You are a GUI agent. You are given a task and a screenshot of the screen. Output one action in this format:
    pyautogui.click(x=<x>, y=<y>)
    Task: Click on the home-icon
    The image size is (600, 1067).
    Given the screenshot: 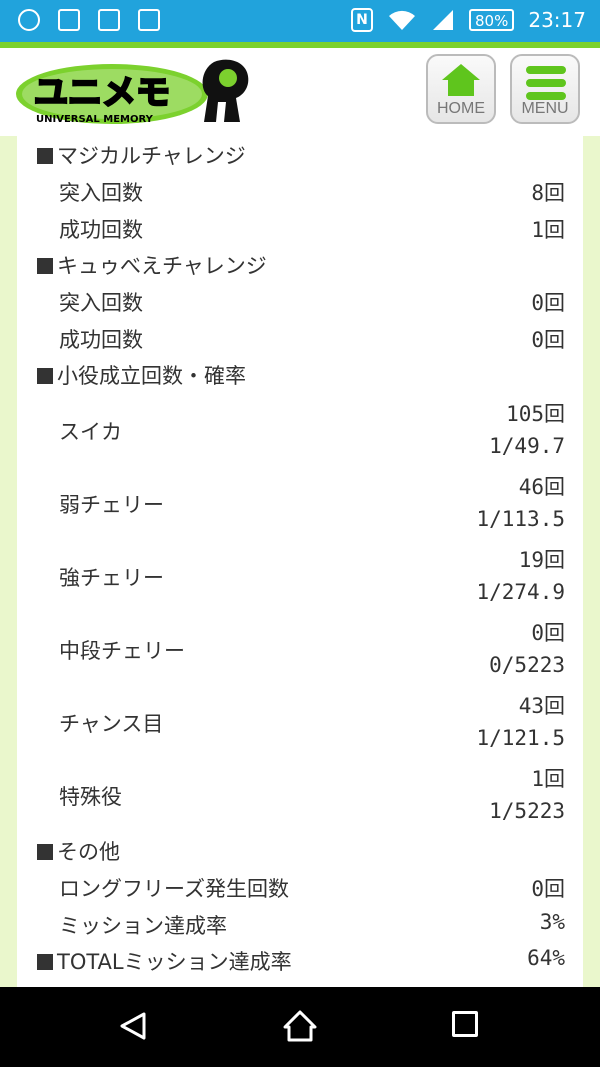 What is the action you would take?
    pyautogui.click(x=461, y=80)
    